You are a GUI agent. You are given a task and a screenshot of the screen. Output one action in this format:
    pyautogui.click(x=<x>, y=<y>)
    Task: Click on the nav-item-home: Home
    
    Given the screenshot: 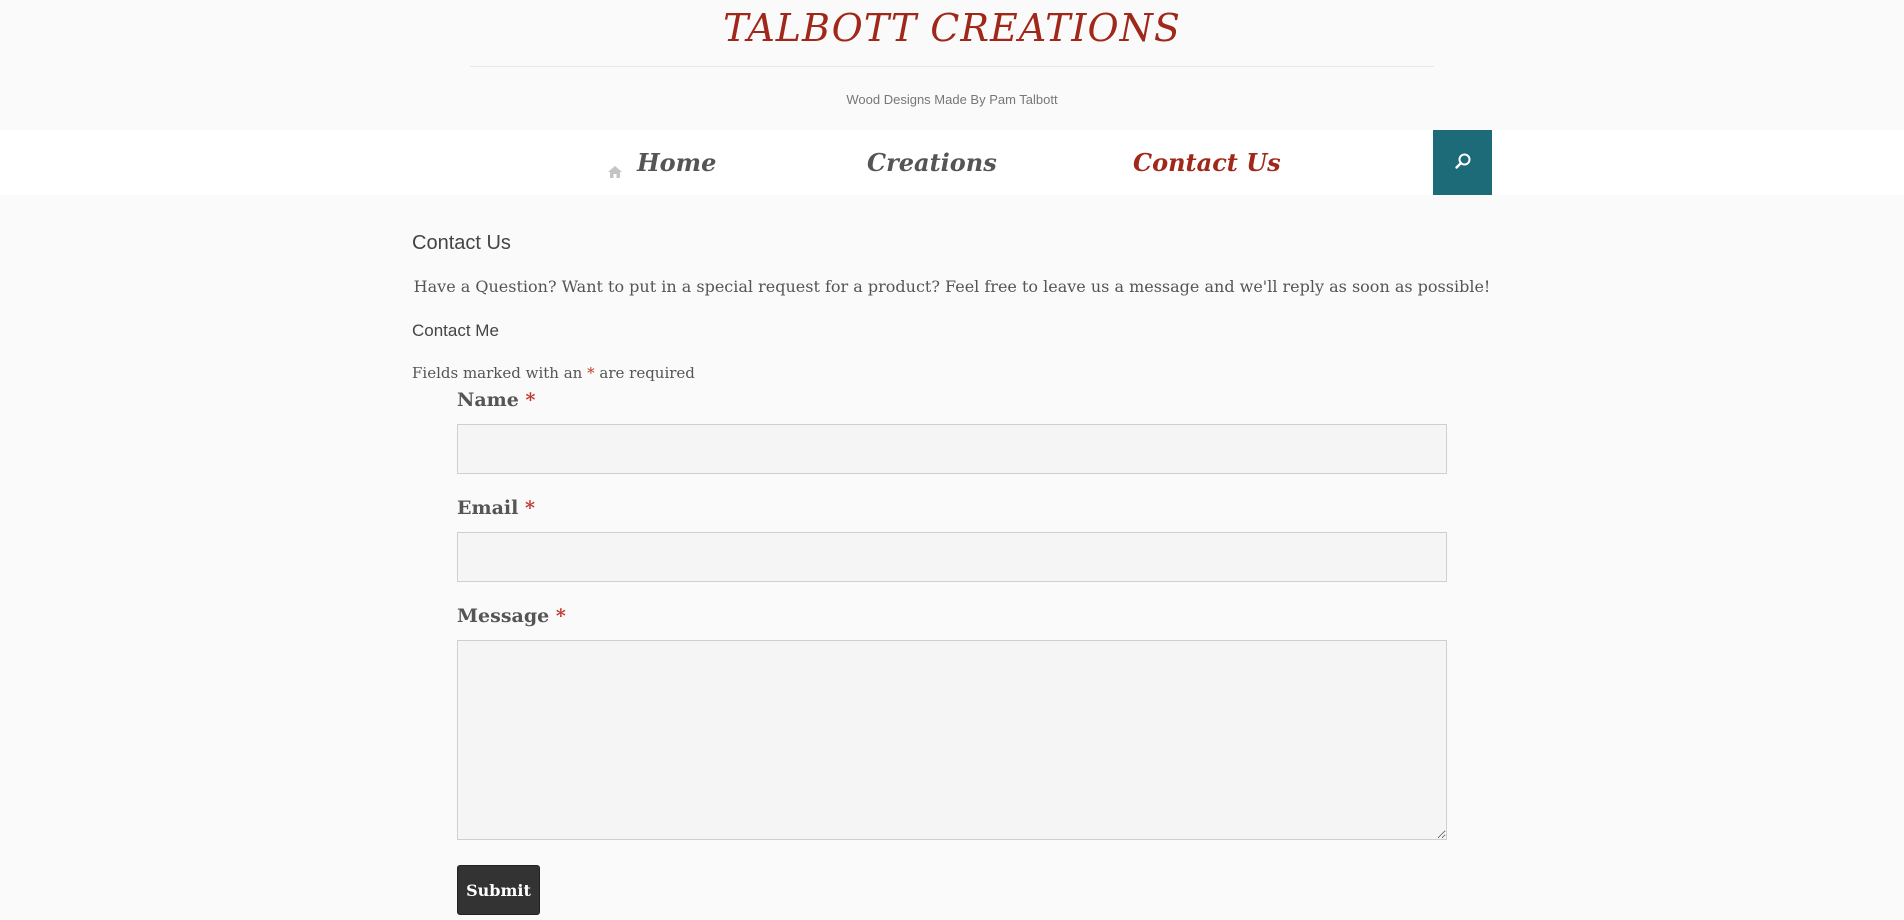 What is the action you would take?
    pyautogui.click(x=661, y=162)
    